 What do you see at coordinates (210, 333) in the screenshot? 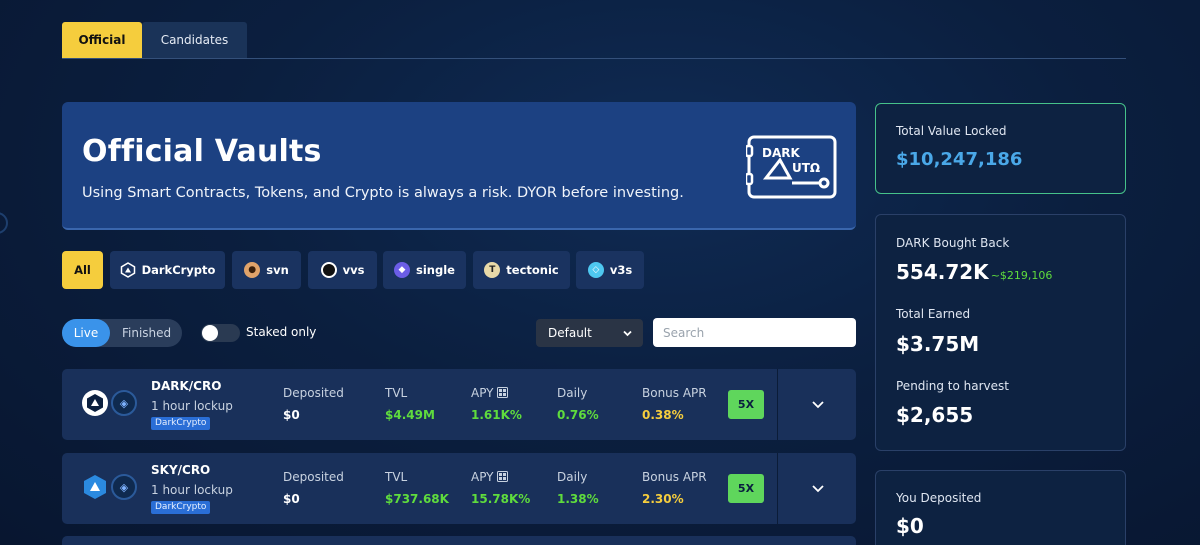
I see `switch-knob` at bounding box center [210, 333].